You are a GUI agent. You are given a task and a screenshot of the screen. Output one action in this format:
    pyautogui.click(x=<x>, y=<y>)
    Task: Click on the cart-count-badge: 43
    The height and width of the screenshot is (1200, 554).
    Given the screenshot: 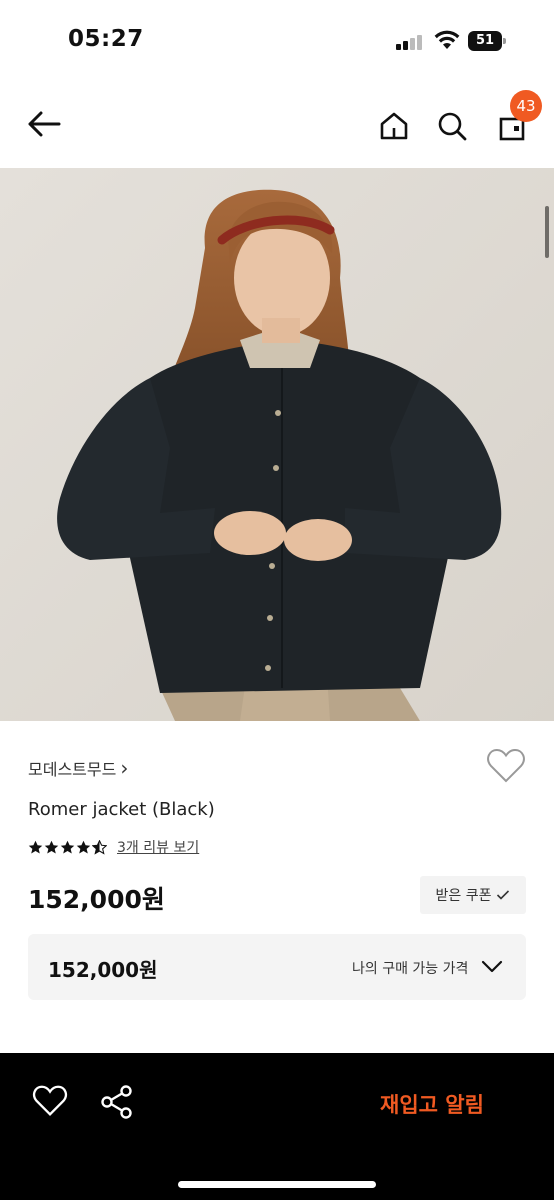 What is the action you would take?
    pyautogui.click(x=526, y=106)
    